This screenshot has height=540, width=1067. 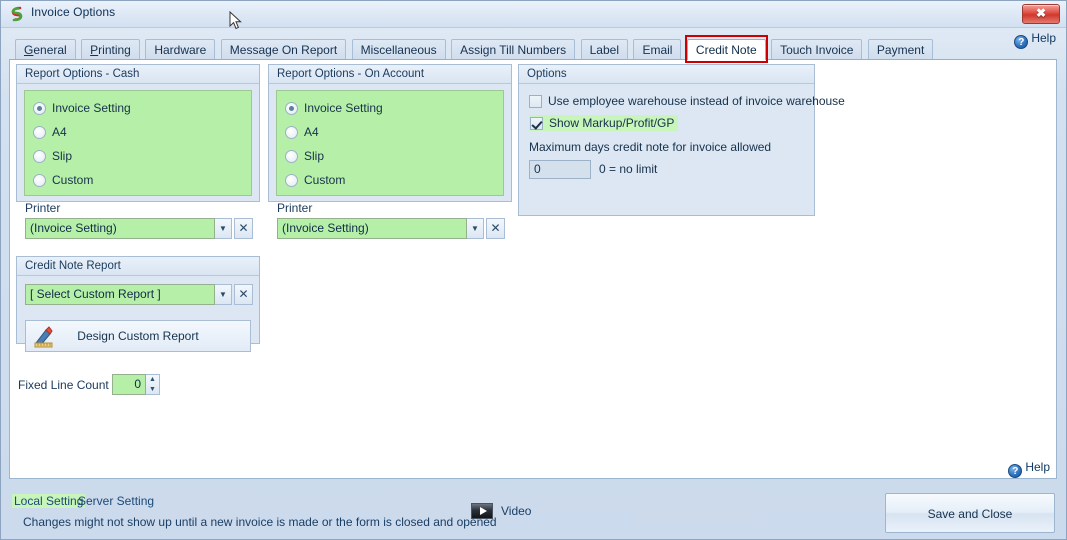 What do you see at coordinates (17, 14) in the screenshot?
I see `app-logo-icon` at bounding box center [17, 14].